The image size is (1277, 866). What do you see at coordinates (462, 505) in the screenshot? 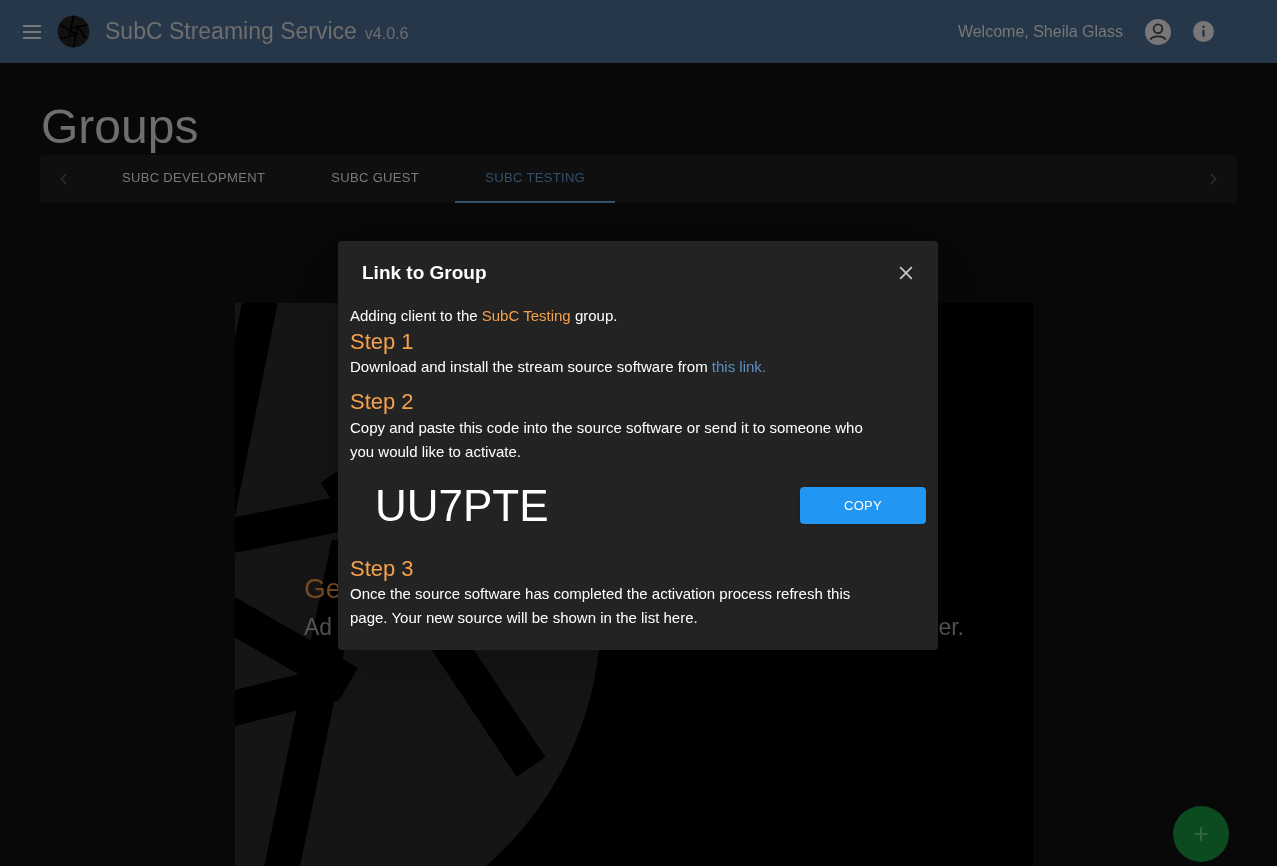
I see `activation-code: UU7PTE` at bounding box center [462, 505].